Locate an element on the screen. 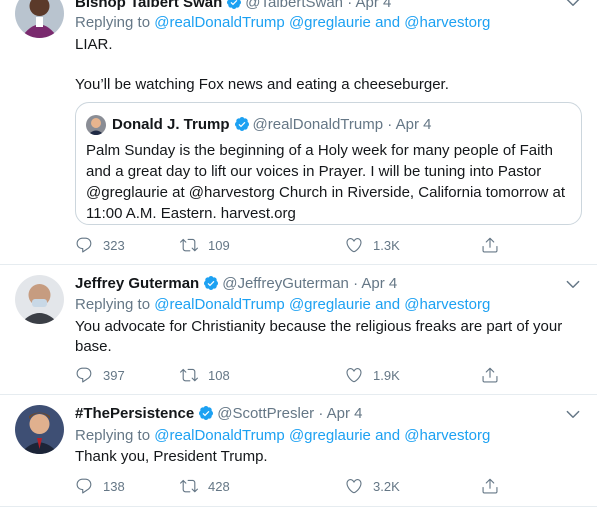 This screenshot has width=597, height=510. like-count: 1.3K is located at coordinates (386, 245).